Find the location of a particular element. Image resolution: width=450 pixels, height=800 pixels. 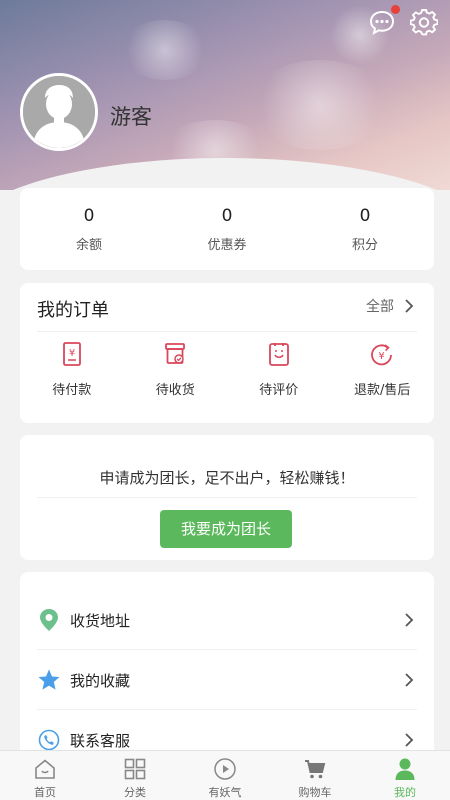

order-pending-payment: ¥ 待付款 is located at coordinates (72, 369).